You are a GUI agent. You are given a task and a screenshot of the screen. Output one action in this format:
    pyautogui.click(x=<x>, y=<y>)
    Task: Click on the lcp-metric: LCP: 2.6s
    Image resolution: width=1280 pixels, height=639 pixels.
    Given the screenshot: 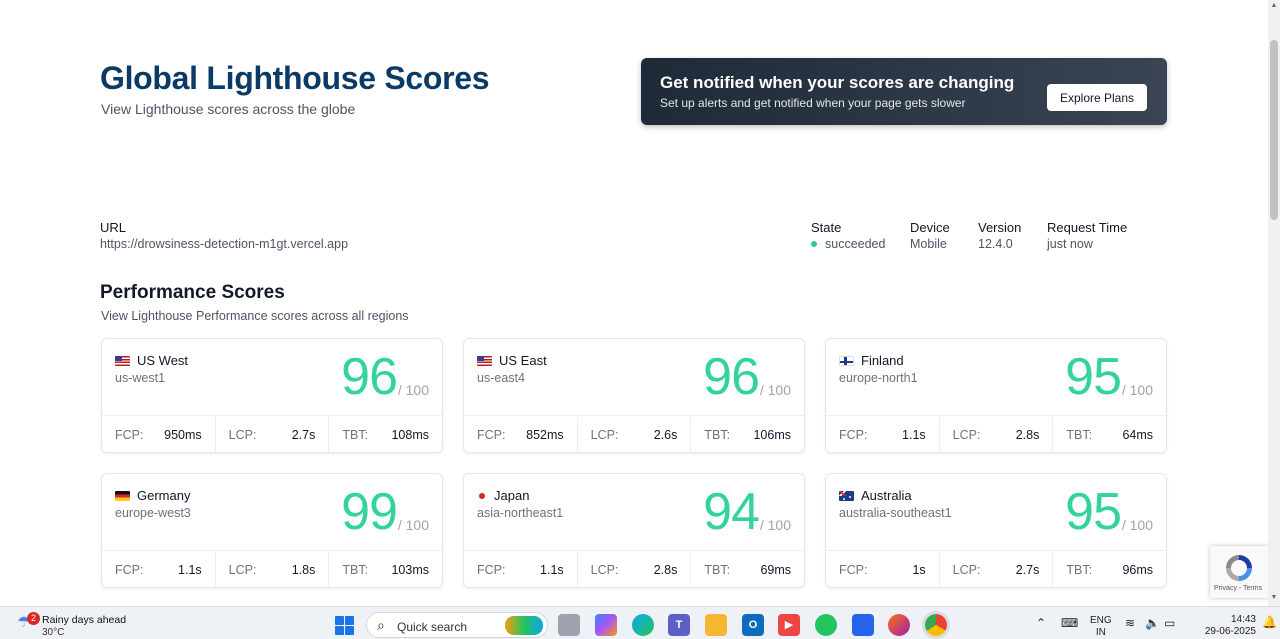 What is the action you would take?
    pyautogui.click(x=633, y=435)
    